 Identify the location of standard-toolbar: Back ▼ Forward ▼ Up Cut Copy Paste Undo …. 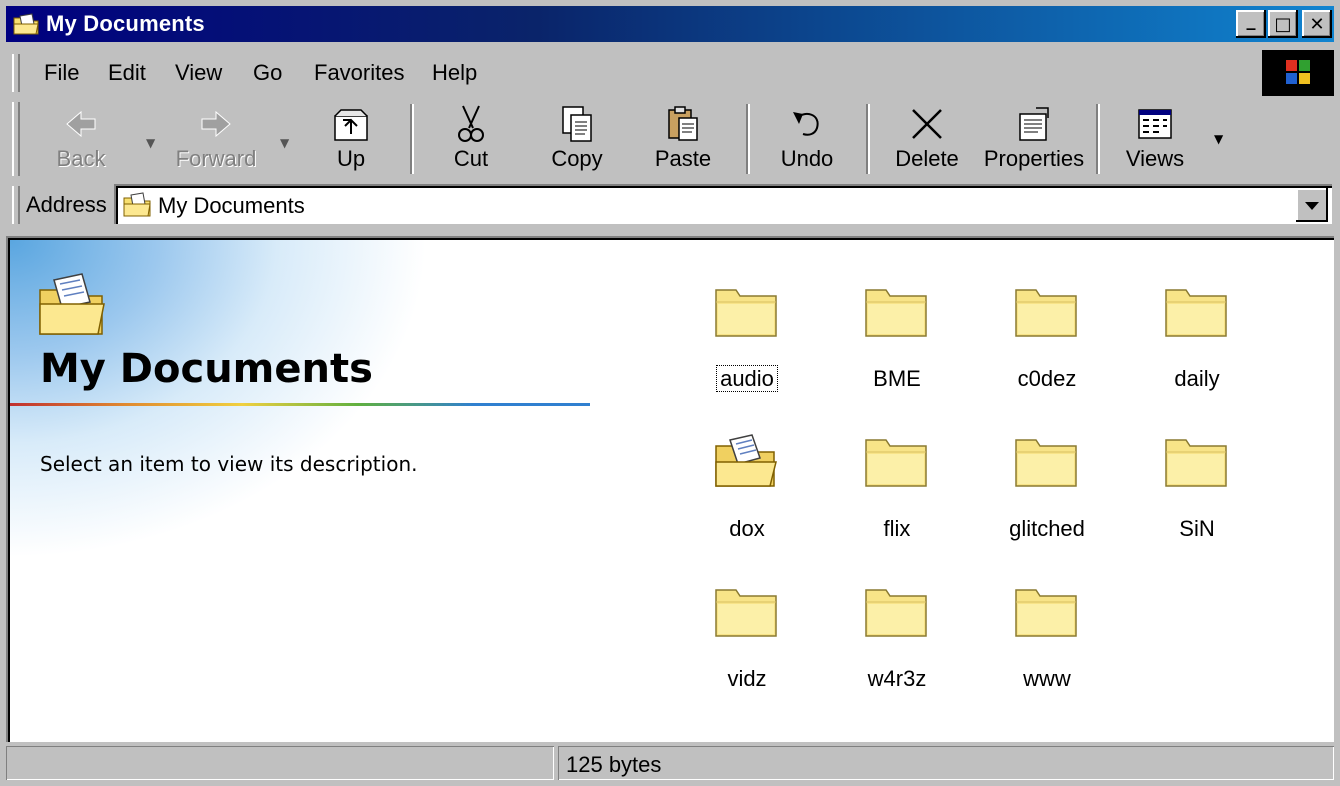
(670, 139).